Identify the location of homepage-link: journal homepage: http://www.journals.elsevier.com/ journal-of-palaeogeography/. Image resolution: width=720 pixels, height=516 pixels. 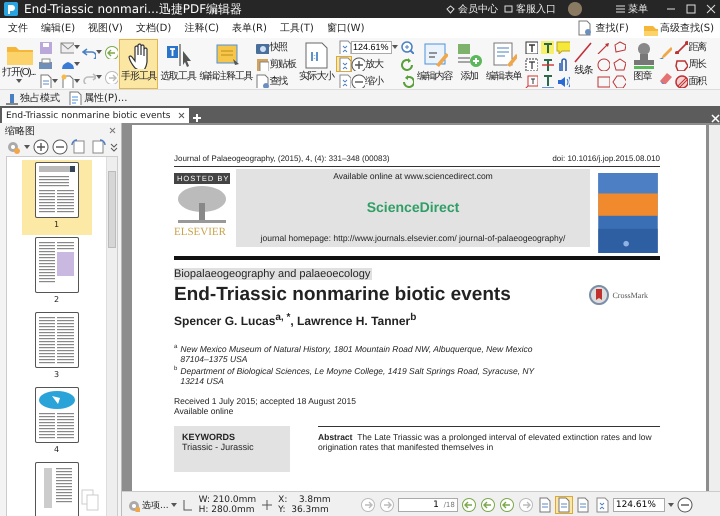
(413, 238).